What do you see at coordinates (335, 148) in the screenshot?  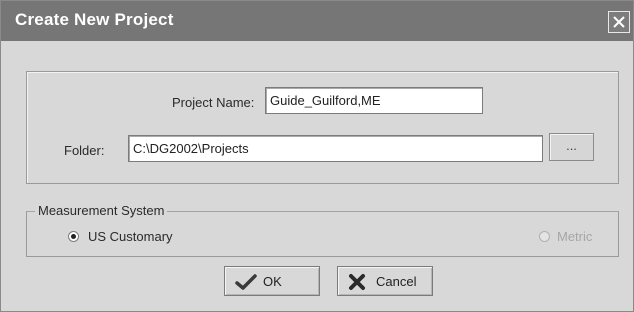 I see `folder-input` at bounding box center [335, 148].